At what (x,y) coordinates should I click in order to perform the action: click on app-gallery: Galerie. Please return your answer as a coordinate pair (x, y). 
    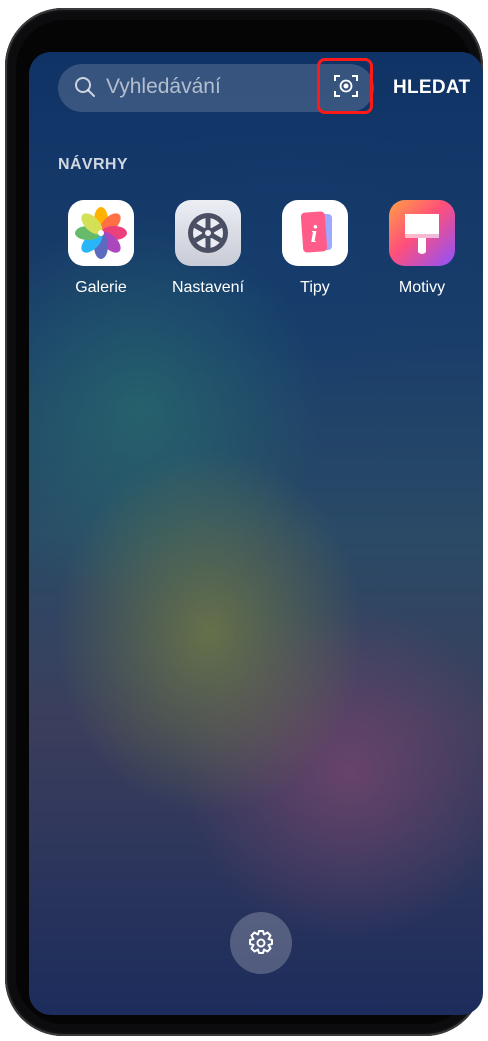
    Looking at the image, I should click on (101, 248).